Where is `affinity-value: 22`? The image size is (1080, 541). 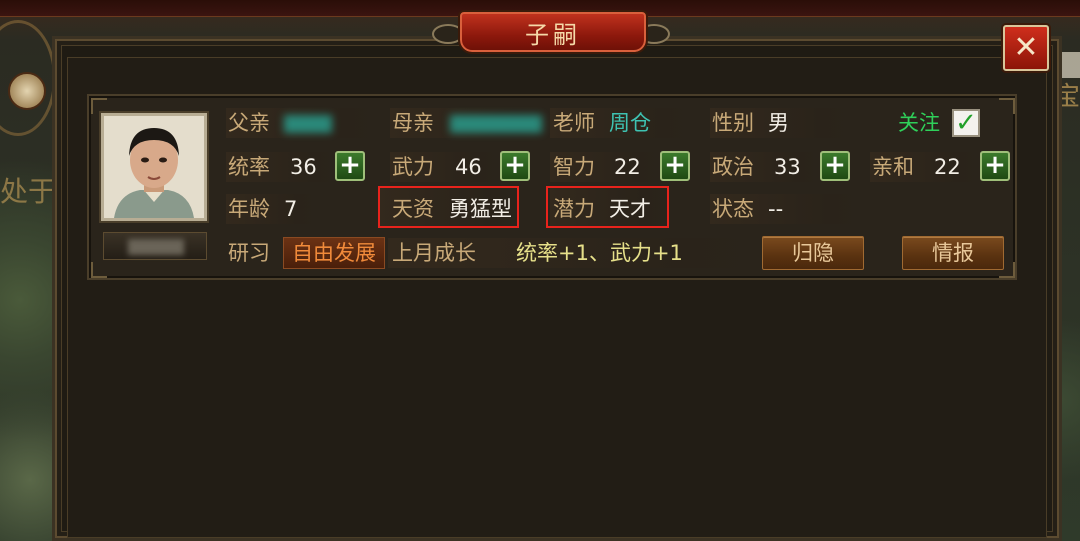 affinity-value: 22 is located at coordinates (947, 167).